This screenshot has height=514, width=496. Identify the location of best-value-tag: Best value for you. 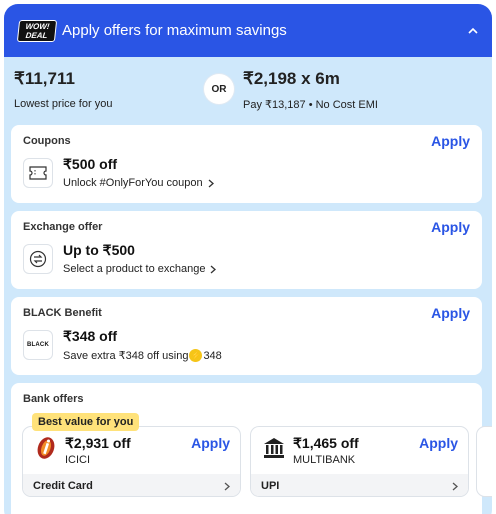
(86, 422).